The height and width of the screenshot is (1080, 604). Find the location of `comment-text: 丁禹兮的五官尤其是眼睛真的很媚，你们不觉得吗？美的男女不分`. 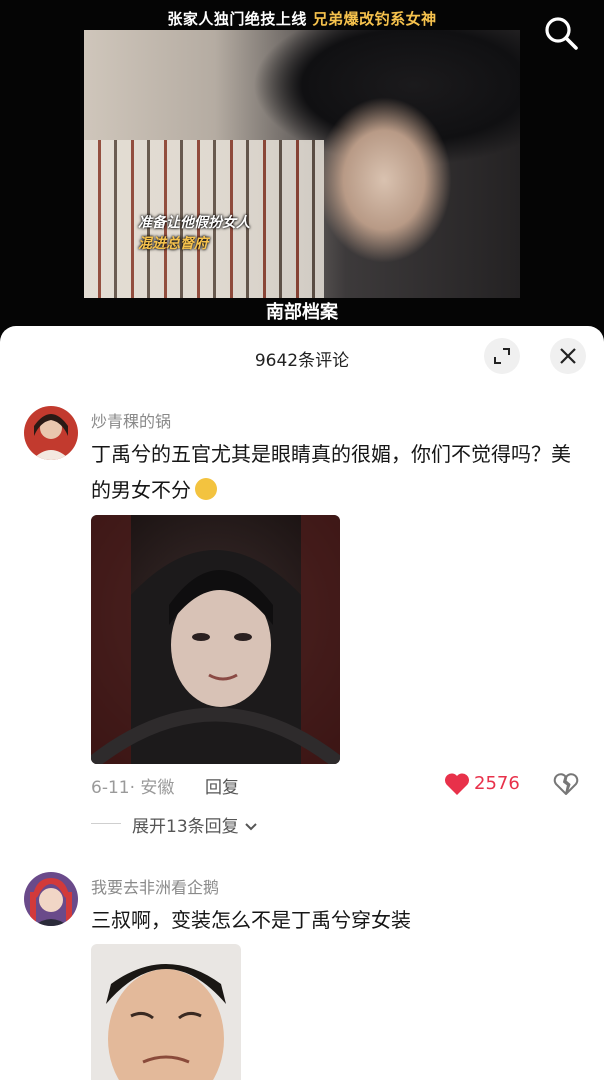

comment-text: 丁禹兮的五官尤其是眼睛真的很媚，你们不觉得吗？美的男女不分 is located at coordinates (331, 472).